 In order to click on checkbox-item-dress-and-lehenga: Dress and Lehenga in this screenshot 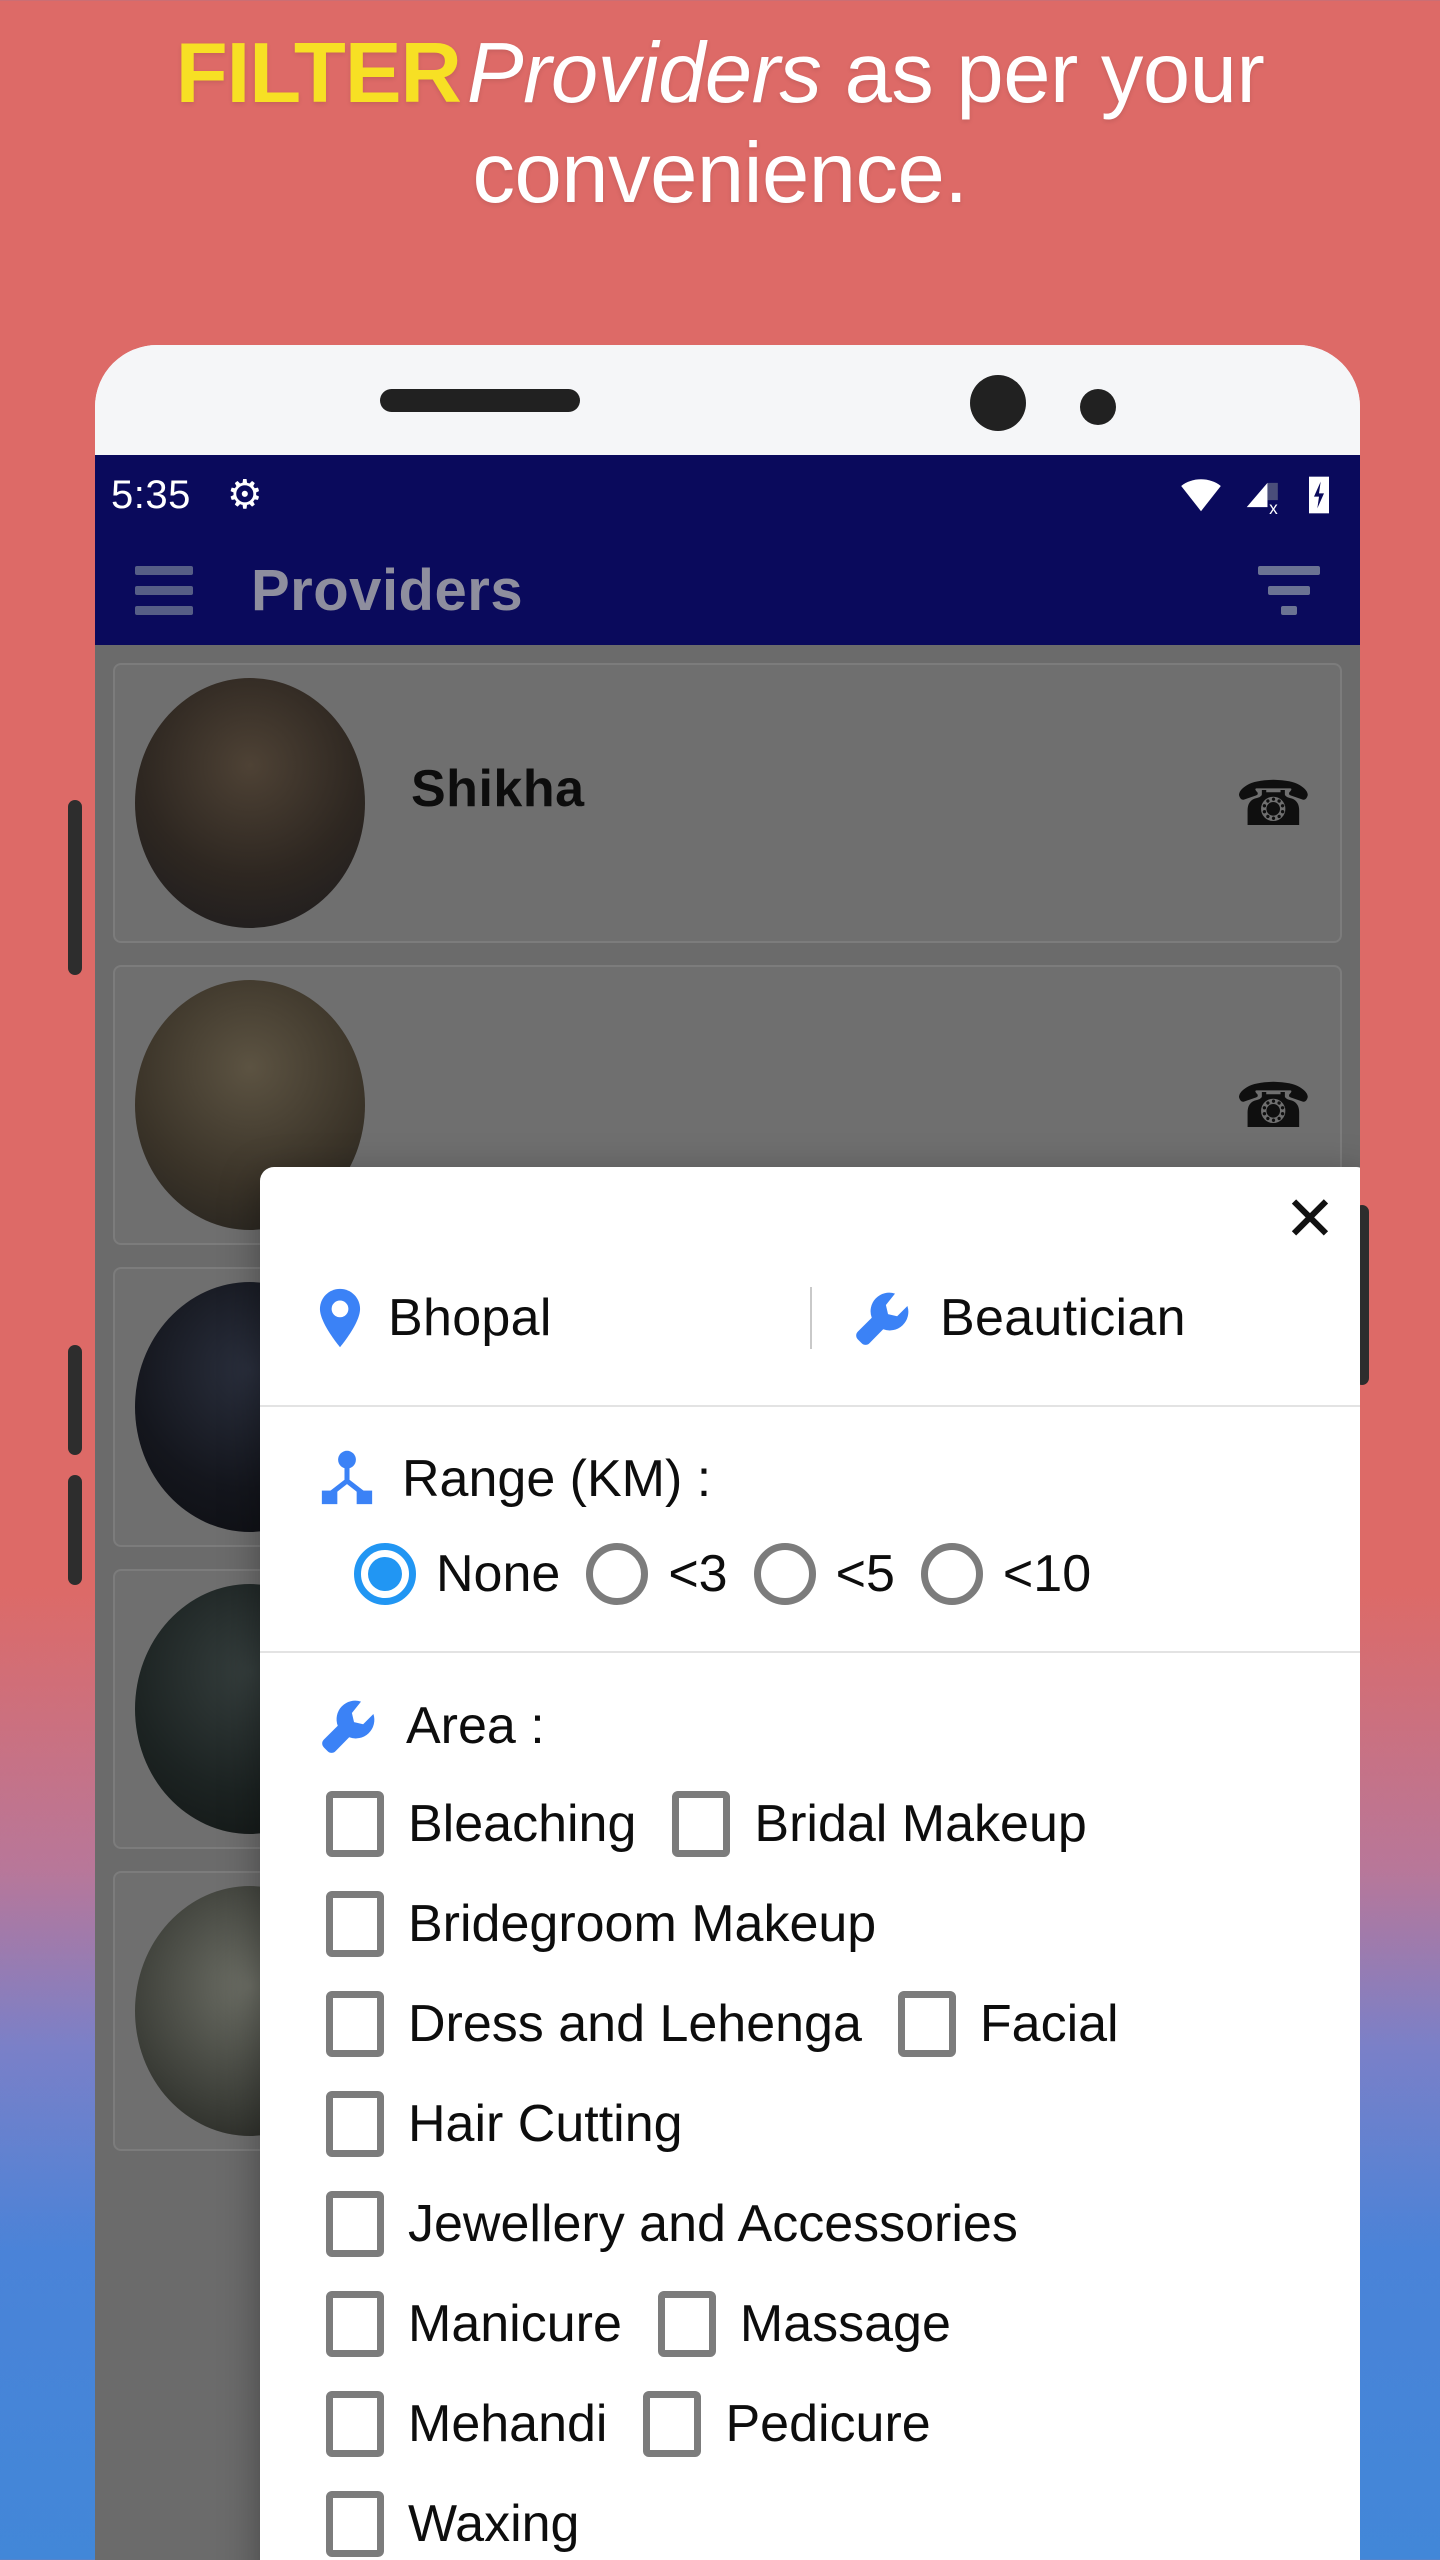, I will do `click(594, 2024)`.